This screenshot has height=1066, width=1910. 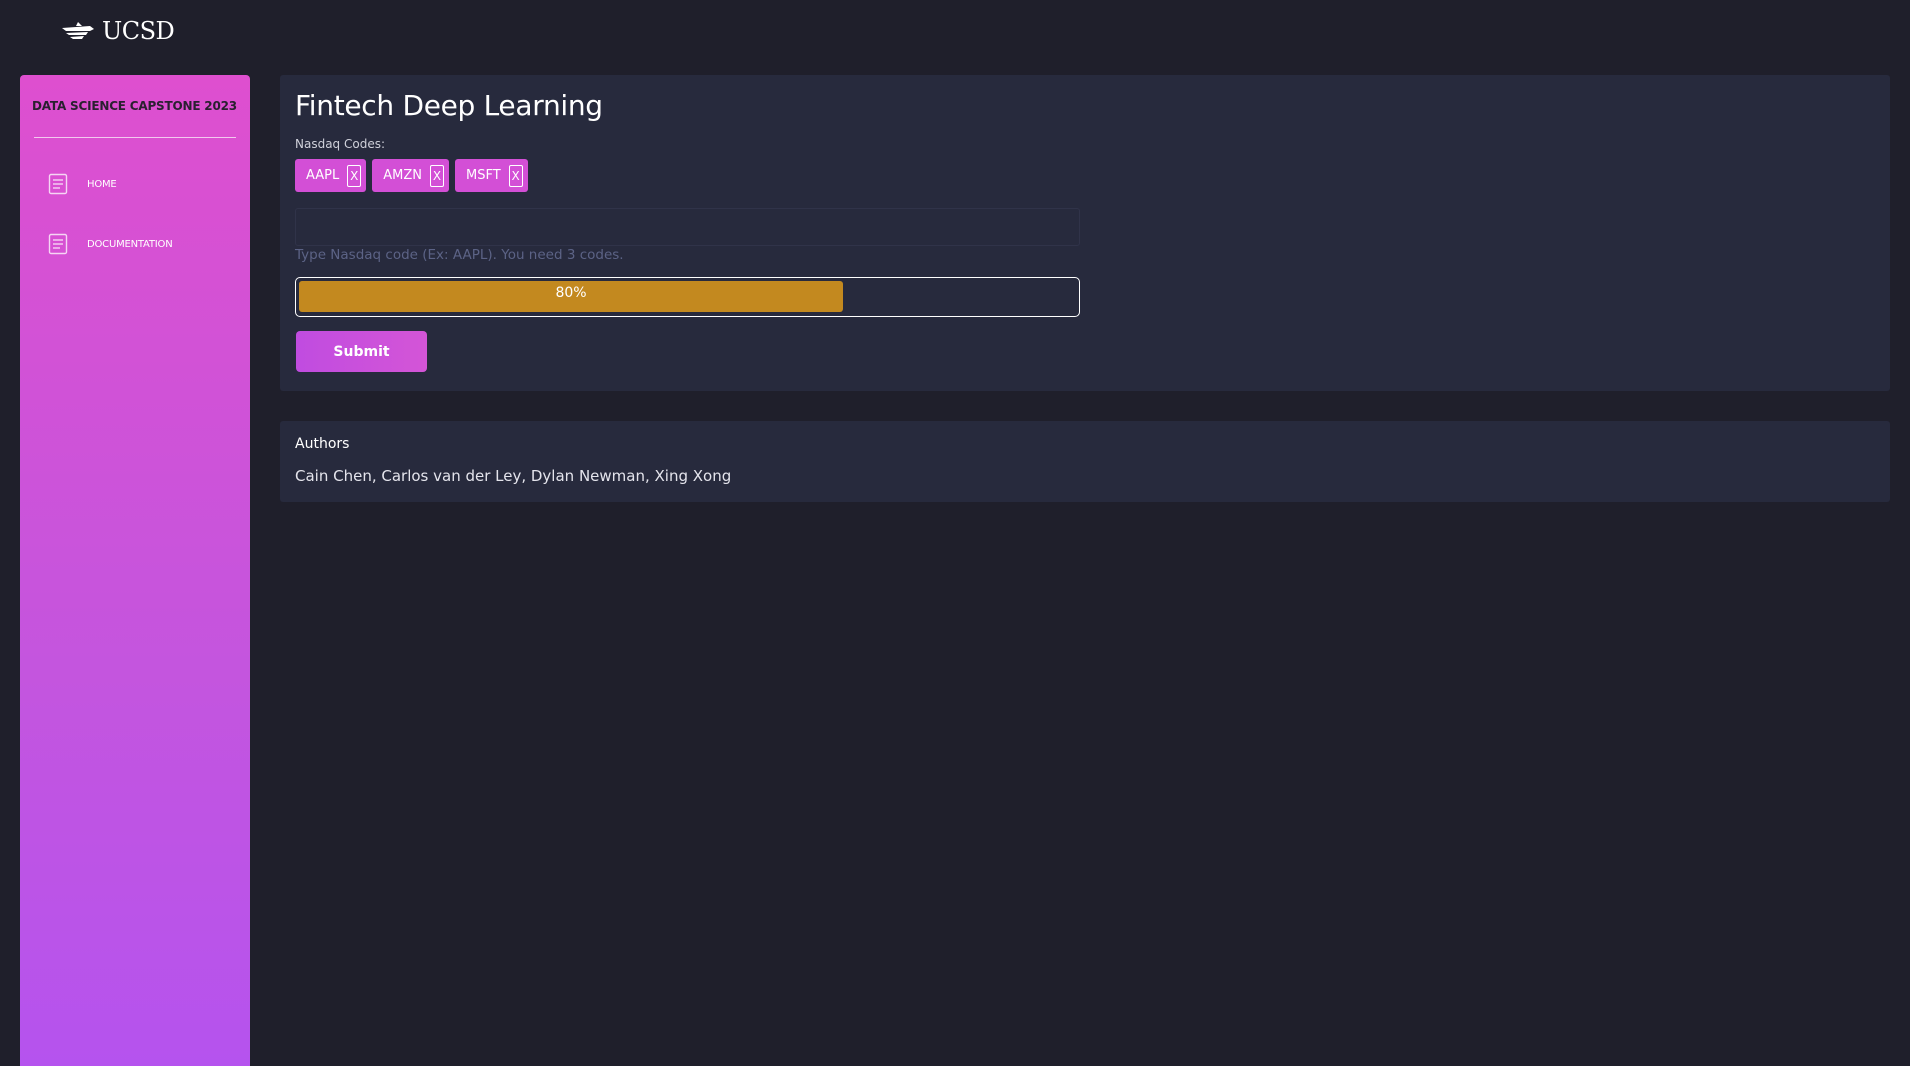 I want to click on code-chip-msft: MSFT X, so click(x=491, y=175).